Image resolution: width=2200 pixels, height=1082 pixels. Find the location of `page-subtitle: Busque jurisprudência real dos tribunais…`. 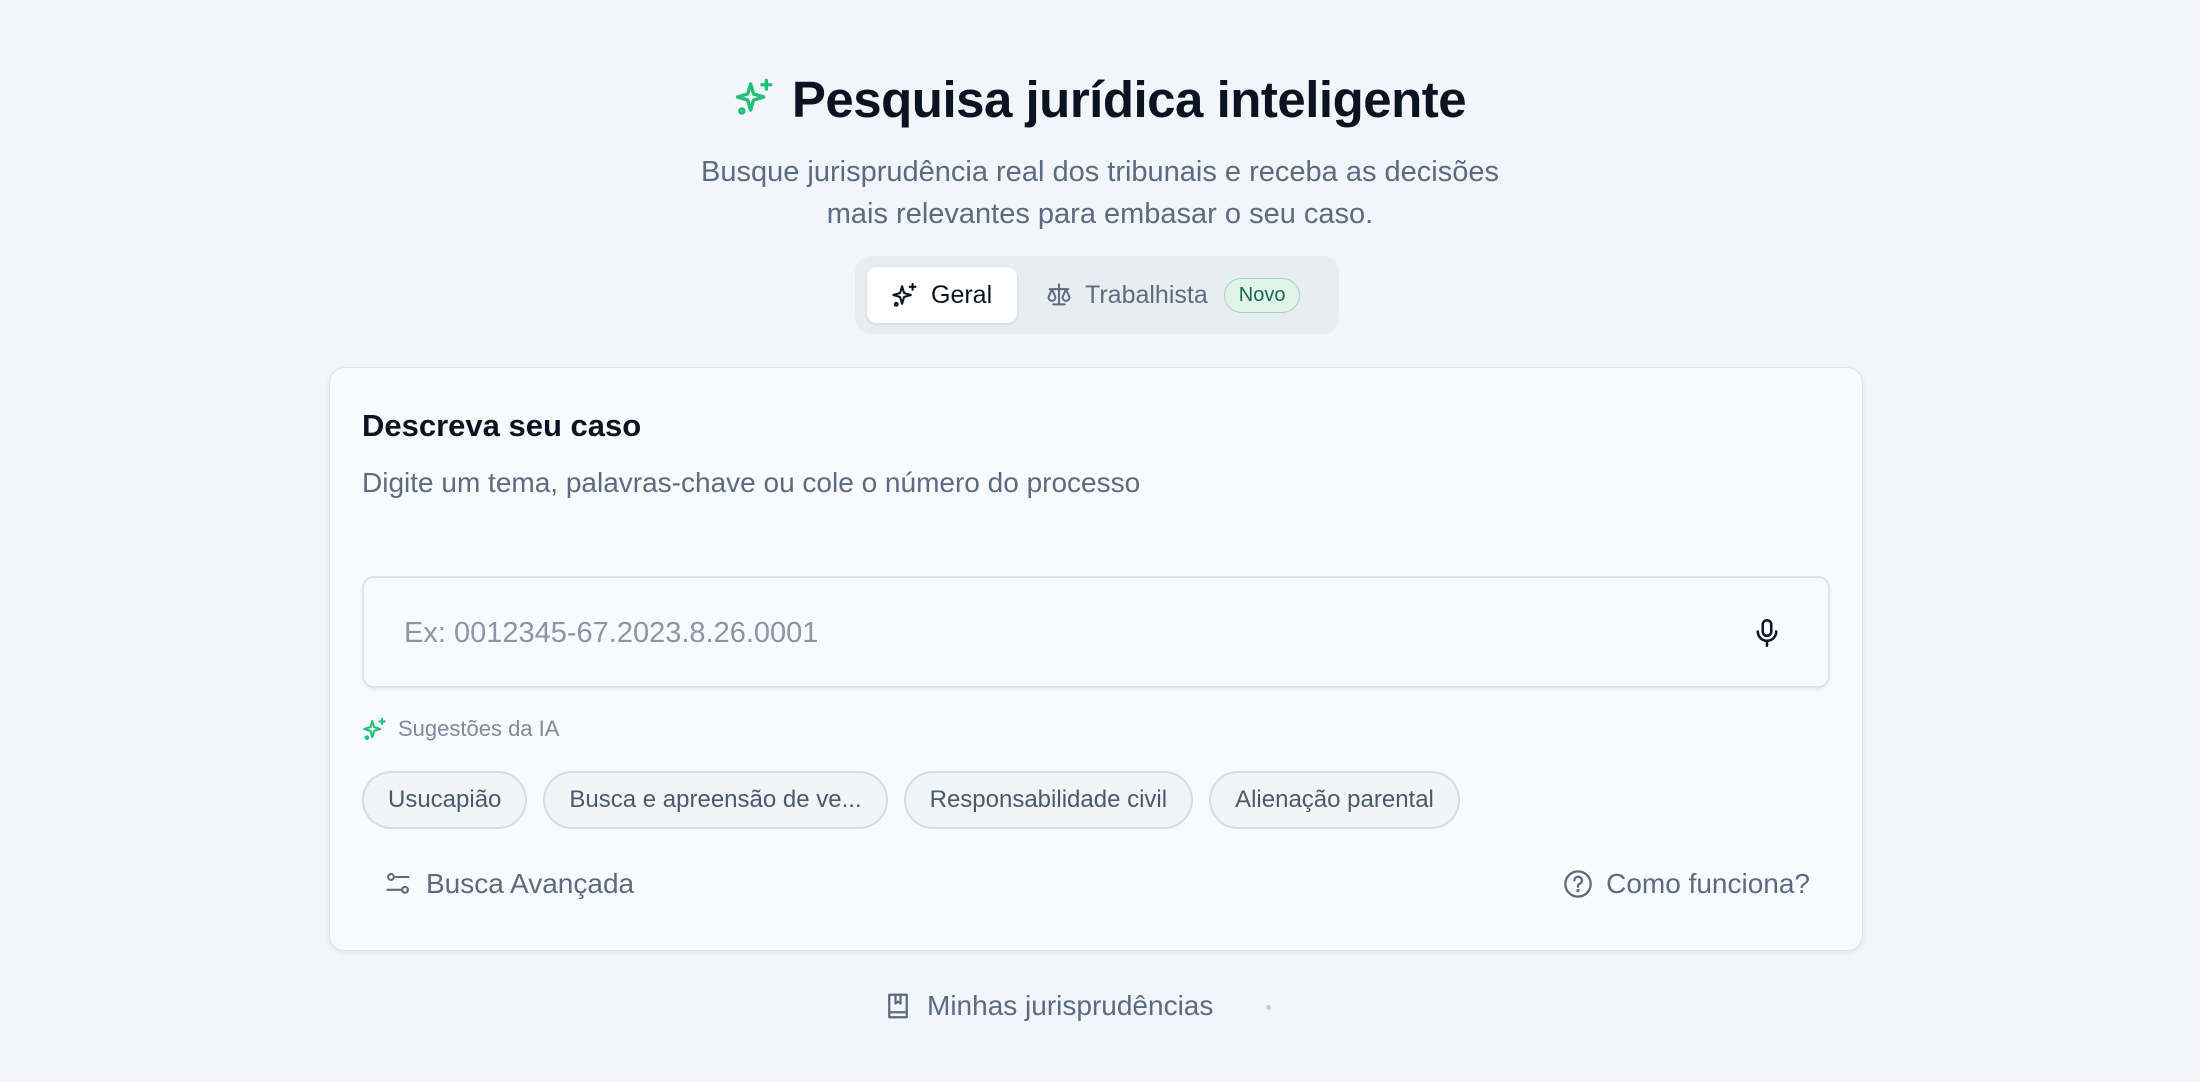

page-subtitle: Busque jurisprudência real dos tribunais… is located at coordinates (1100, 193).